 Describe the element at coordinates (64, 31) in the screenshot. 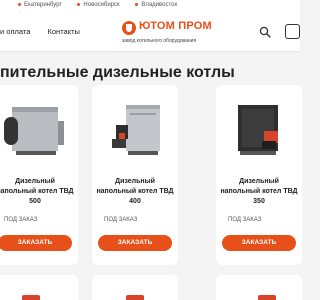

I see `nav-contacts: Контакты` at that location.